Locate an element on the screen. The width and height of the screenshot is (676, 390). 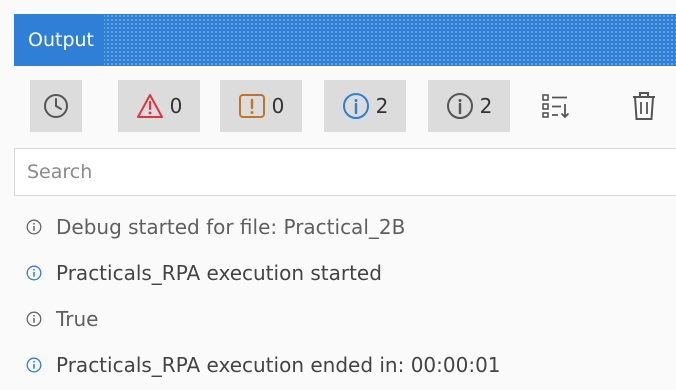
clock-icon is located at coordinates (56, 106).